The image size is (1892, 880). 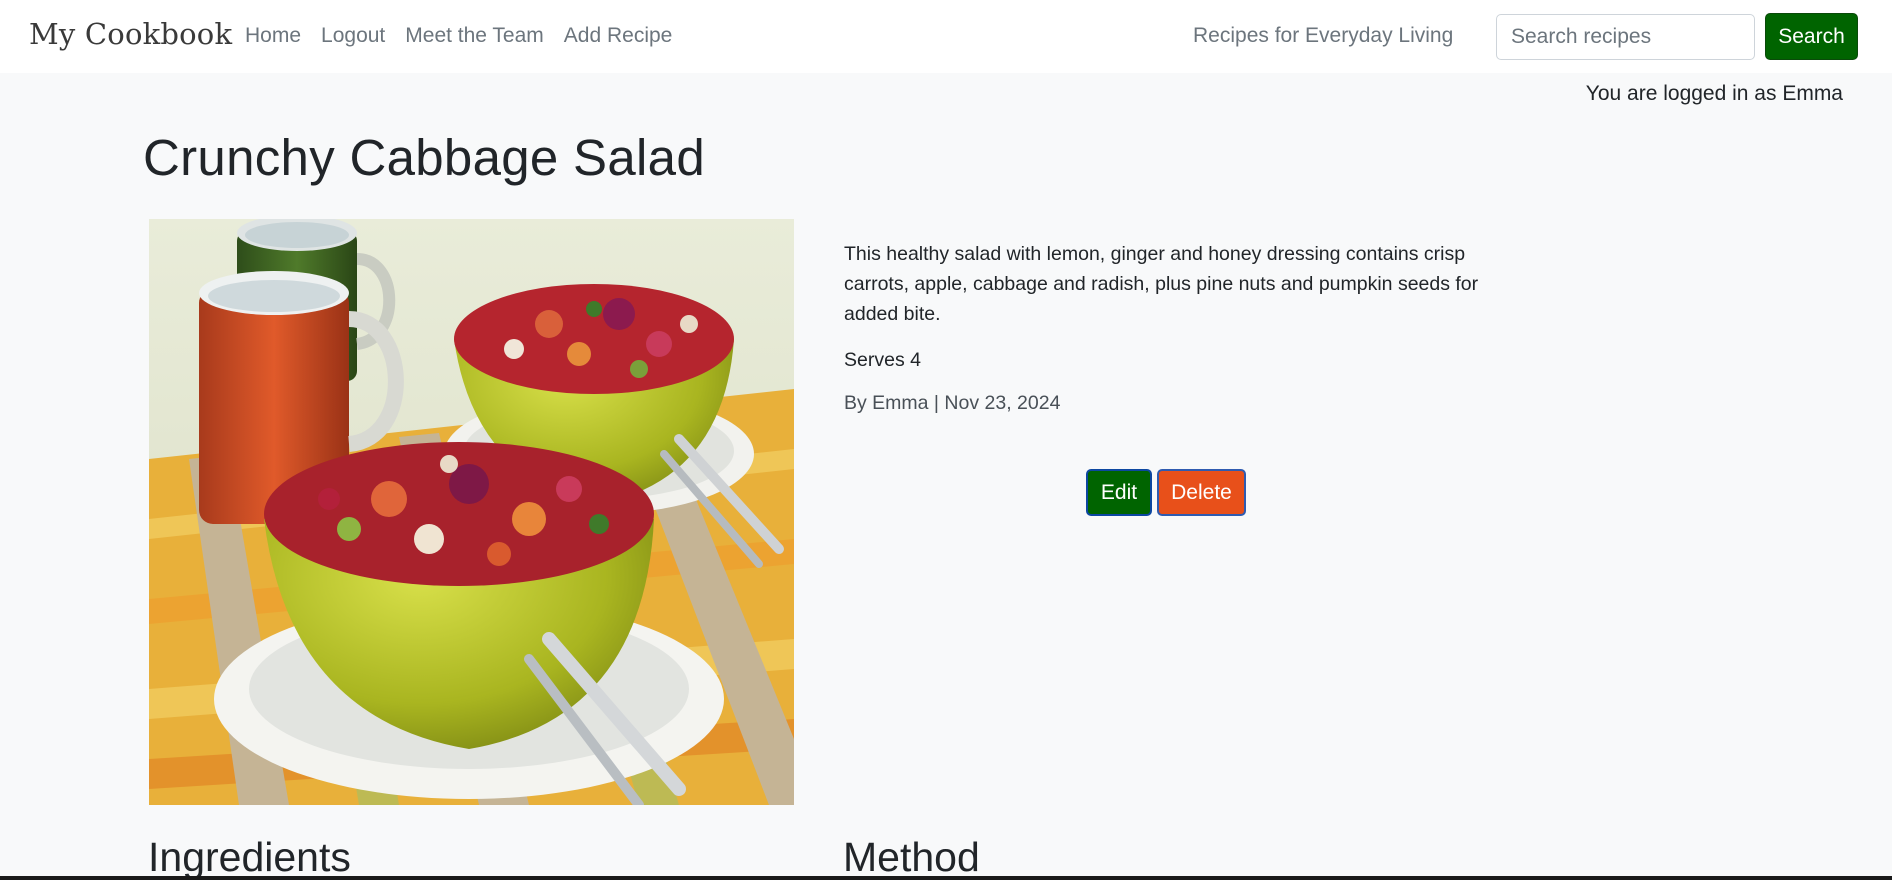 I want to click on recipe-serves: Serves 4, so click(x=882, y=360).